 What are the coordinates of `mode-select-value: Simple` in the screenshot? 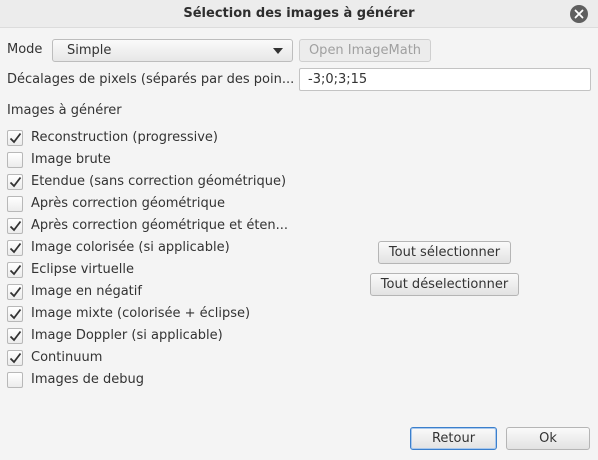 It's located at (89, 50).